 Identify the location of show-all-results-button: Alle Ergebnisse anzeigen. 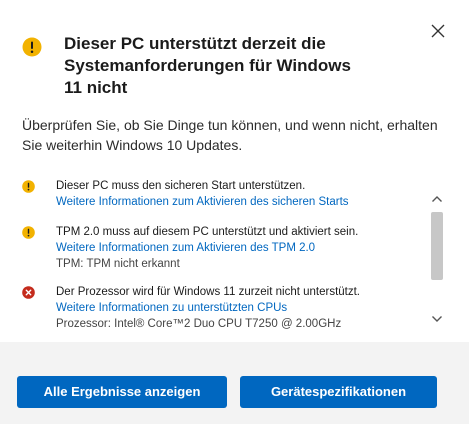
(122, 392).